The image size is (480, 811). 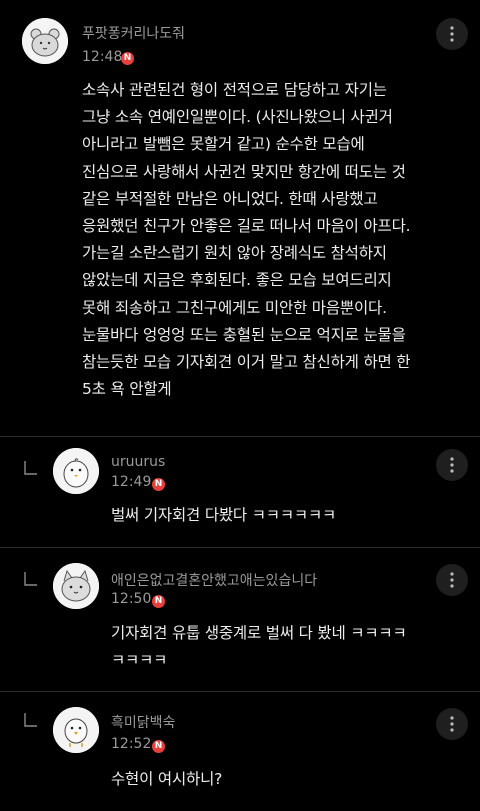 What do you see at coordinates (131, 599) in the screenshot?
I see `comment-time: 12:50` at bounding box center [131, 599].